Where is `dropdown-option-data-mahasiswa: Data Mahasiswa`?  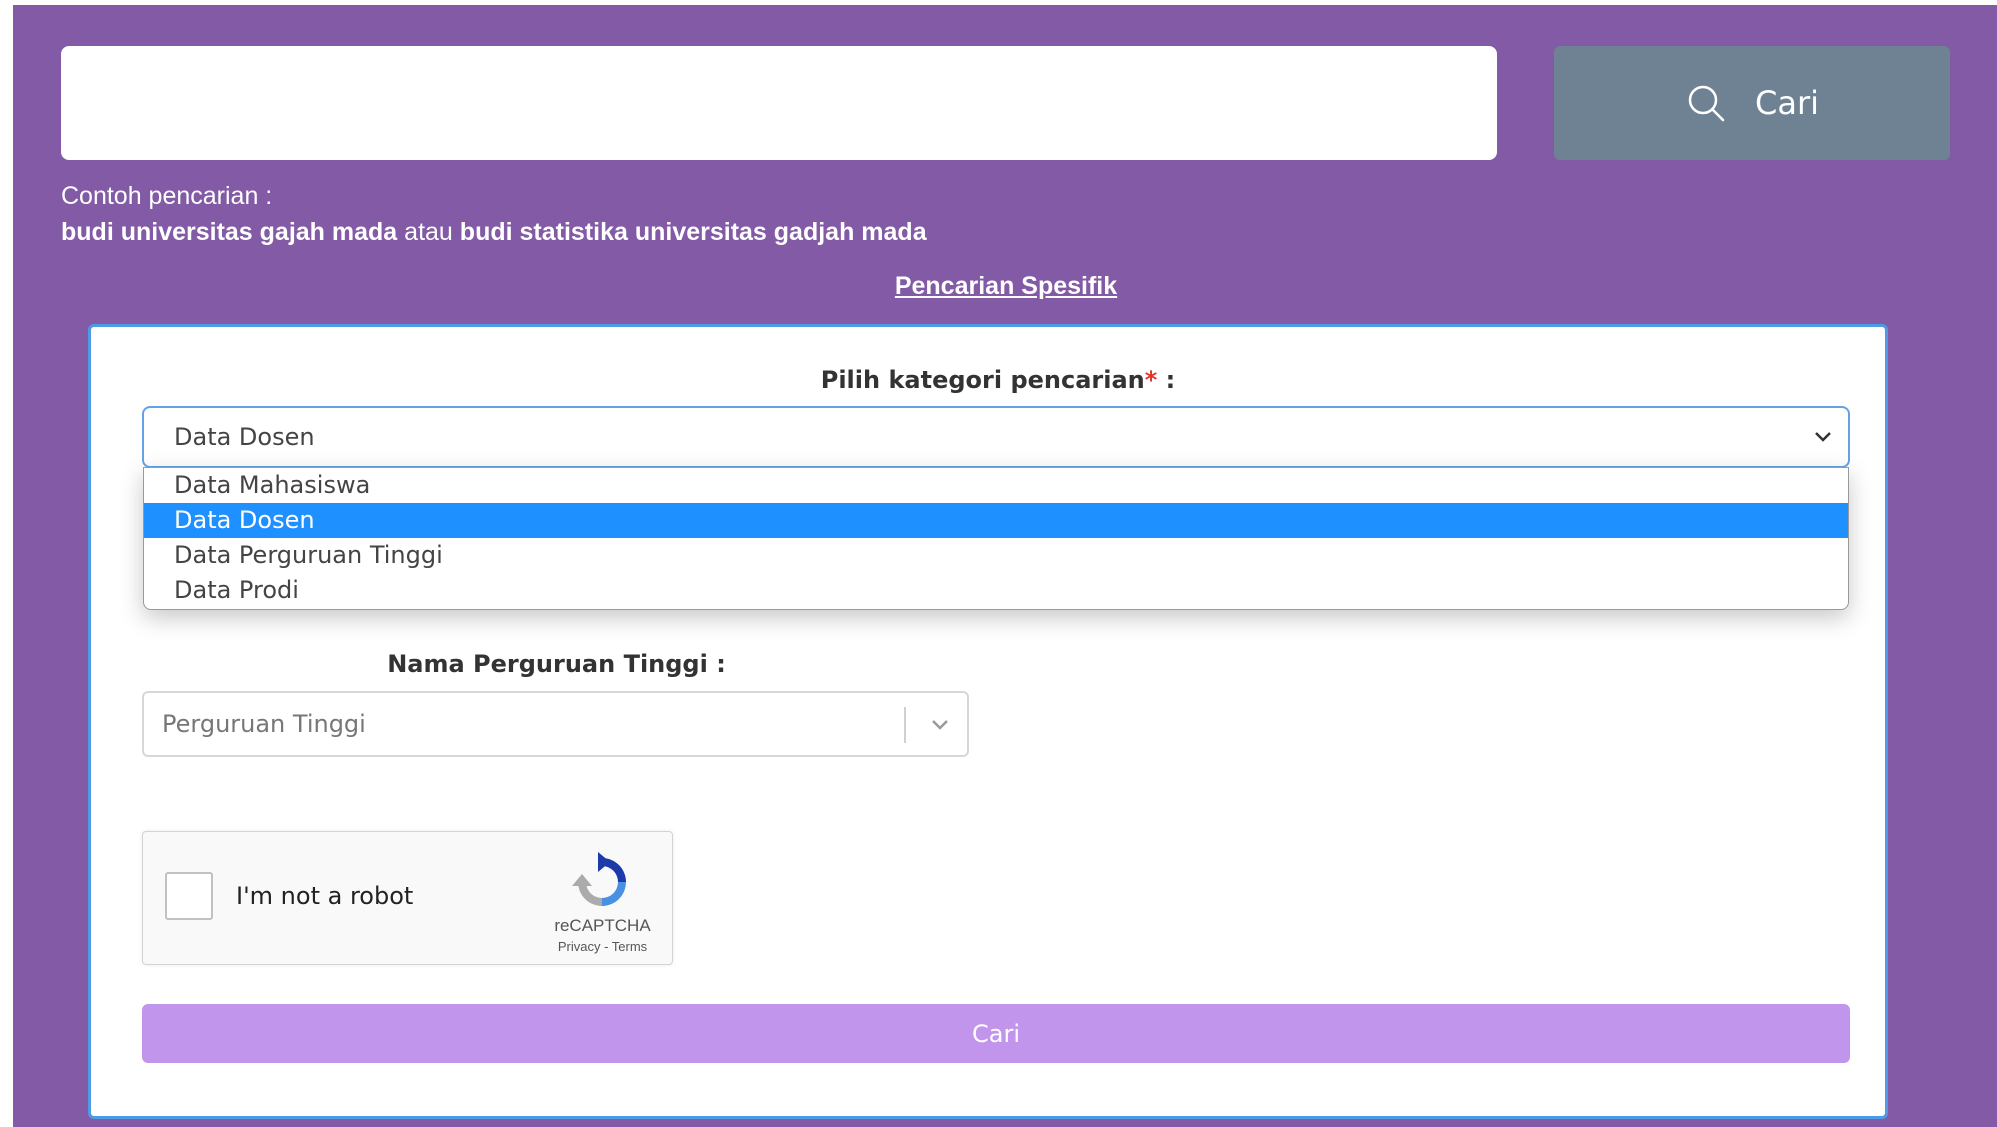
dropdown-option-data-mahasiswa: Data Mahasiswa is located at coordinates (996, 485).